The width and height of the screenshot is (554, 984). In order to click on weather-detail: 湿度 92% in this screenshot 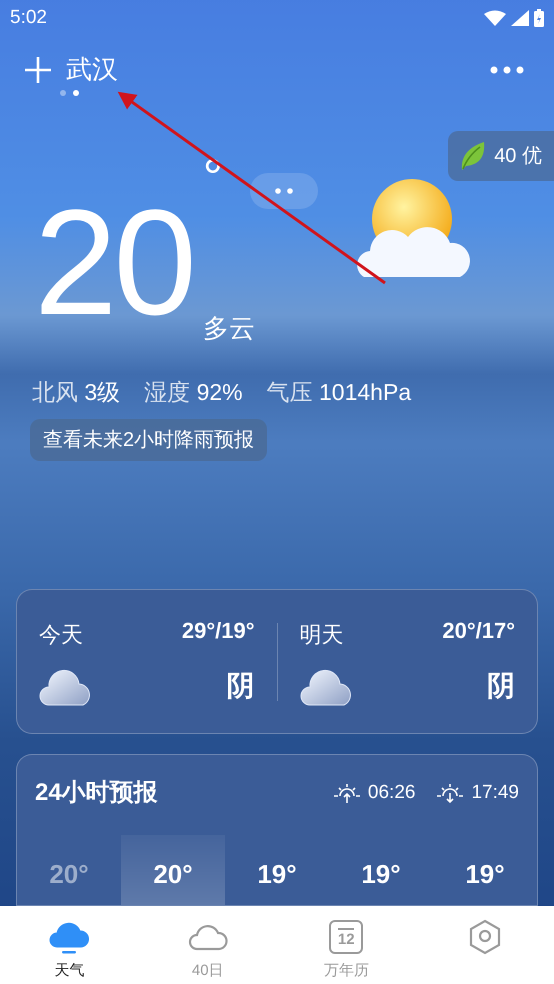, I will do `click(193, 393)`.